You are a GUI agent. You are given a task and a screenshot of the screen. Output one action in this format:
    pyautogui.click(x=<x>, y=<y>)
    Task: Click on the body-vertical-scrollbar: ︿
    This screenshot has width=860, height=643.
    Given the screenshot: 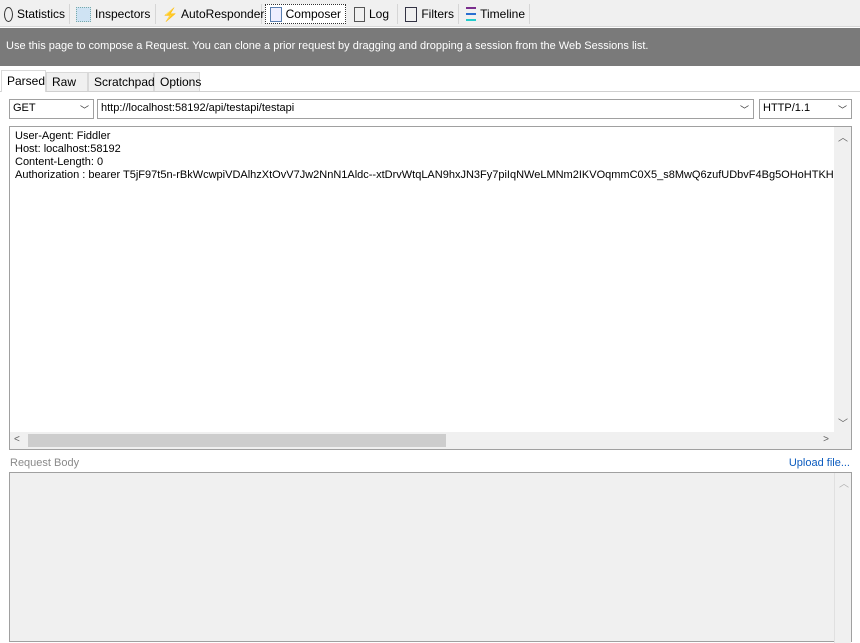 What is the action you would take?
    pyautogui.click(x=842, y=558)
    